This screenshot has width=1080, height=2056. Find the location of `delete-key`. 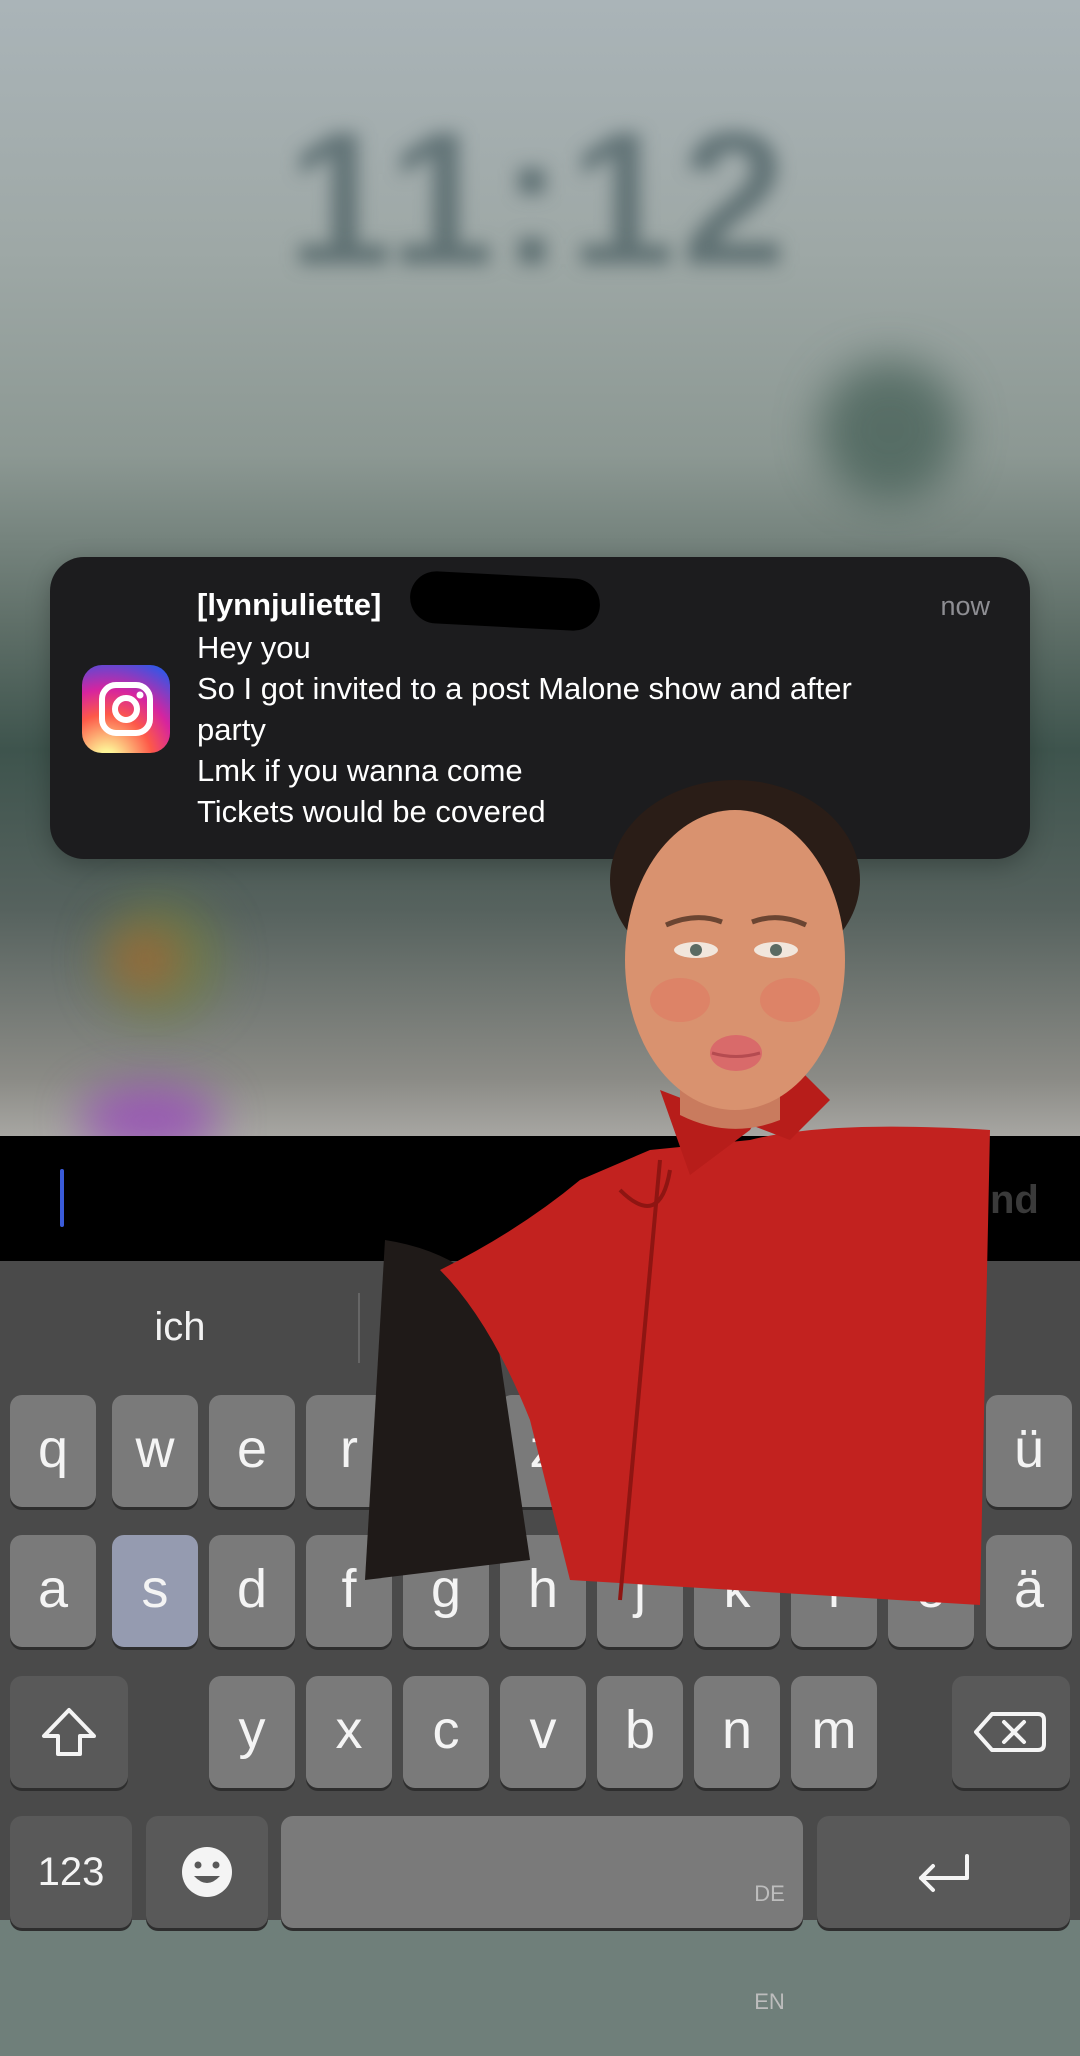

delete-key is located at coordinates (1011, 1732).